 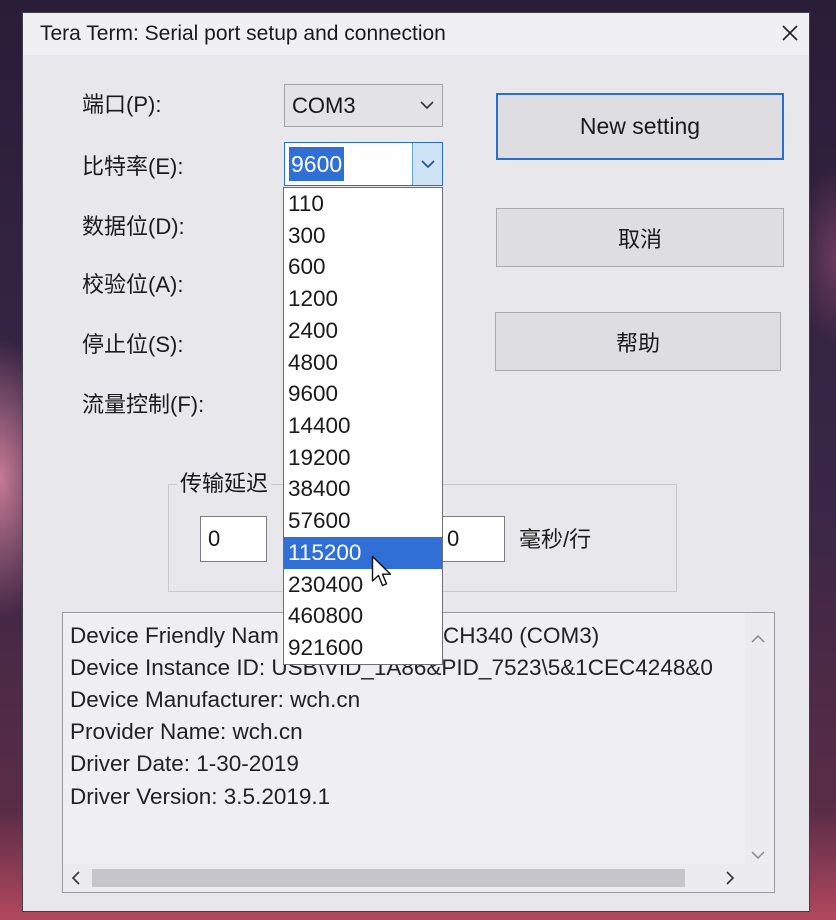 I want to click on transmit-delay-legend: 传输延迟, so click(x=224, y=484).